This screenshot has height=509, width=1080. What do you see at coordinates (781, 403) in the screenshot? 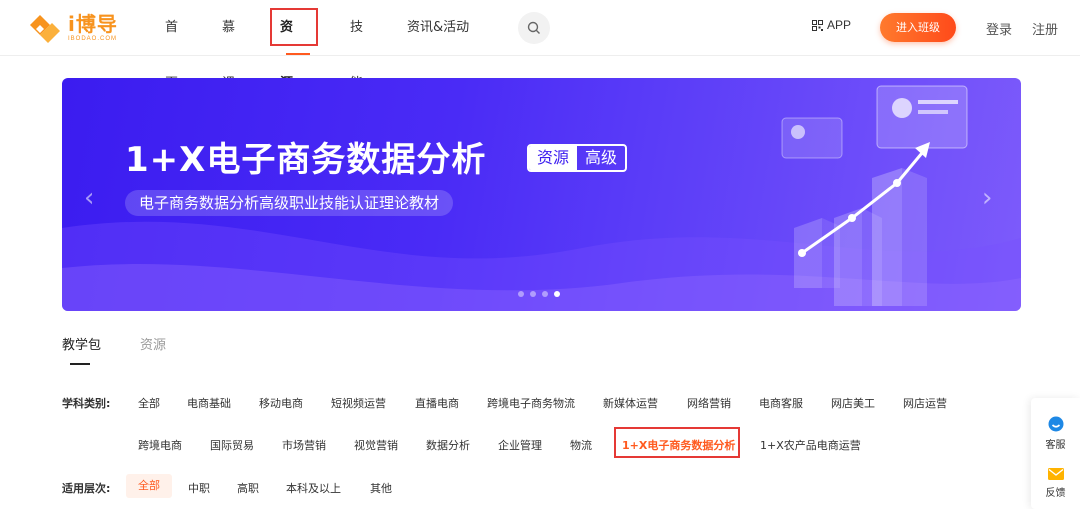
I see `subject-customer-service: 电商客服` at bounding box center [781, 403].